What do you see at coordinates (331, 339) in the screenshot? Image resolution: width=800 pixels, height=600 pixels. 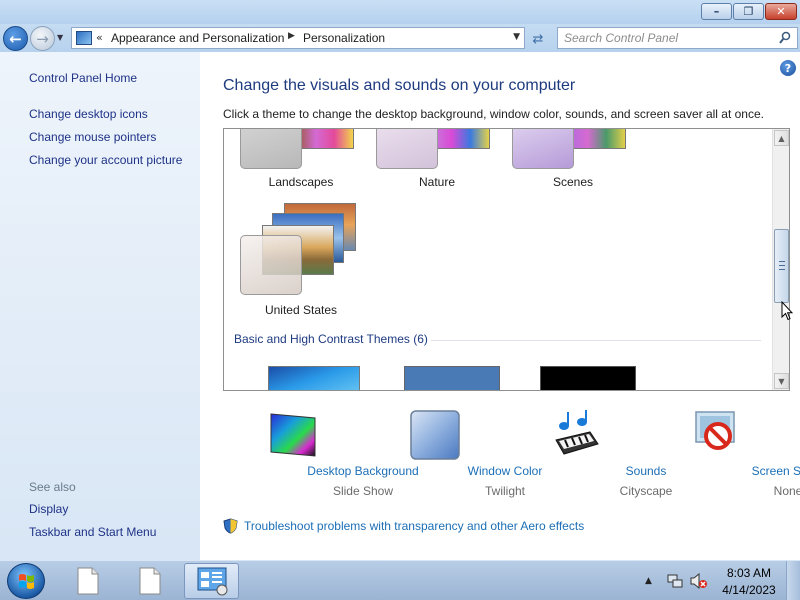 I see `basic-themes-heading: Basic and High Contrast Themes (6)` at bounding box center [331, 339].